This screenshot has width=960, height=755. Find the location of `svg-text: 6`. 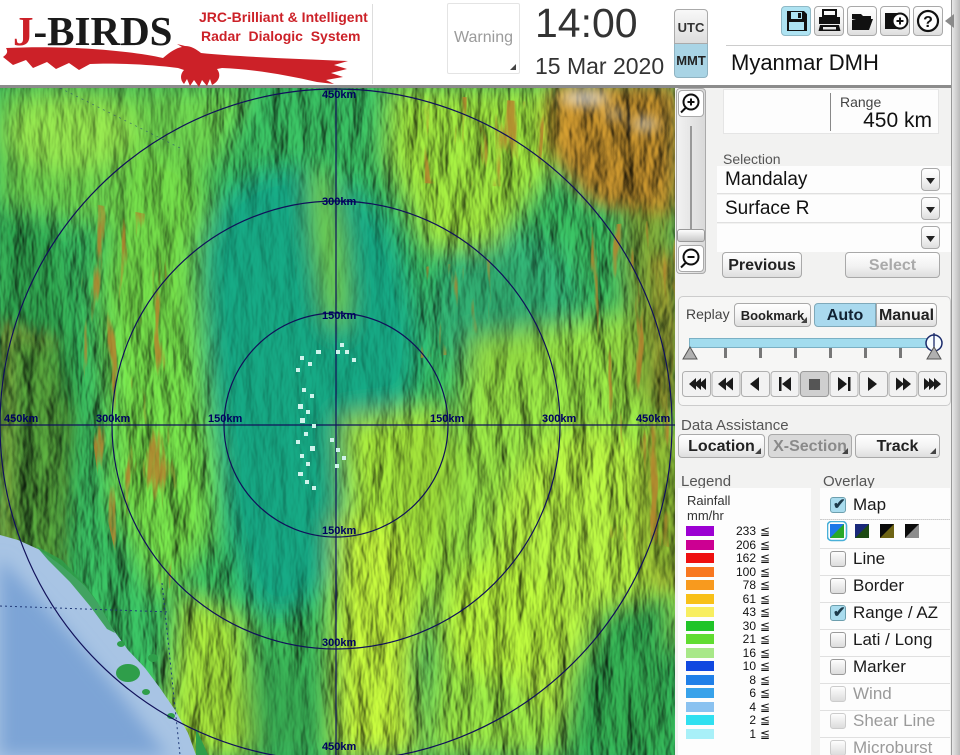

svg-text: 6 is located at coordinates (752, 693).